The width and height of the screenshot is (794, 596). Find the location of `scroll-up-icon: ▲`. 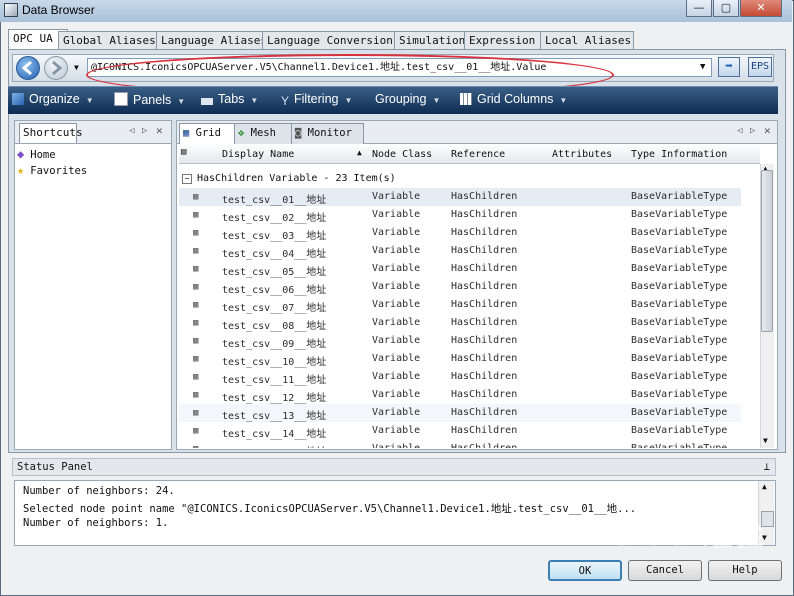

scroll-up-icon: ▲ is located at coordinates (764, 486).